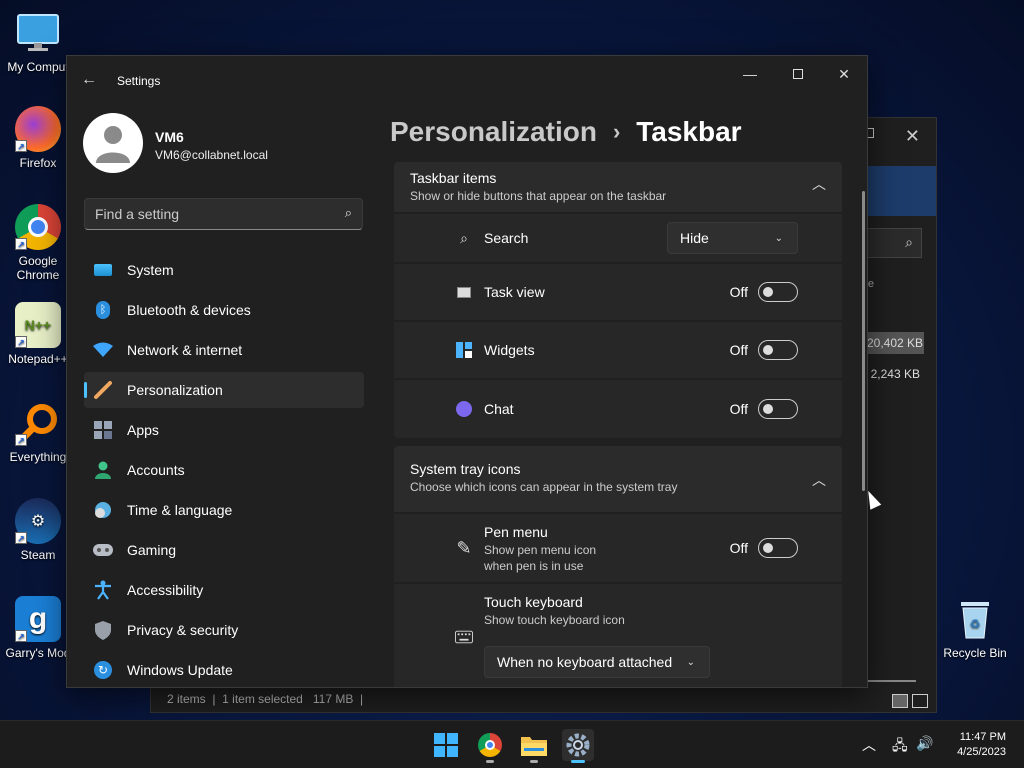  What do you see at coordinates (224, 390) in the screenshot?
I see `sidebar-item-personalization: Personalization` at bounding box center [224, 390].